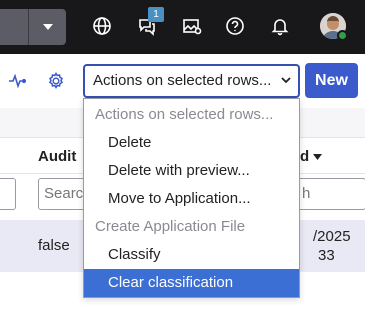 This screenshot has width=365, height=333. Describe the element at coordinates (192, 26) in the screenshot. I see `image-settings-icon` at that location.